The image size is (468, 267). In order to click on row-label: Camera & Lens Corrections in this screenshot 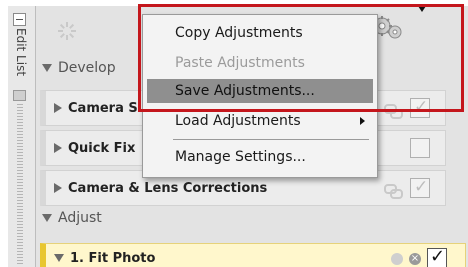, I will do `click(168, 188)`.